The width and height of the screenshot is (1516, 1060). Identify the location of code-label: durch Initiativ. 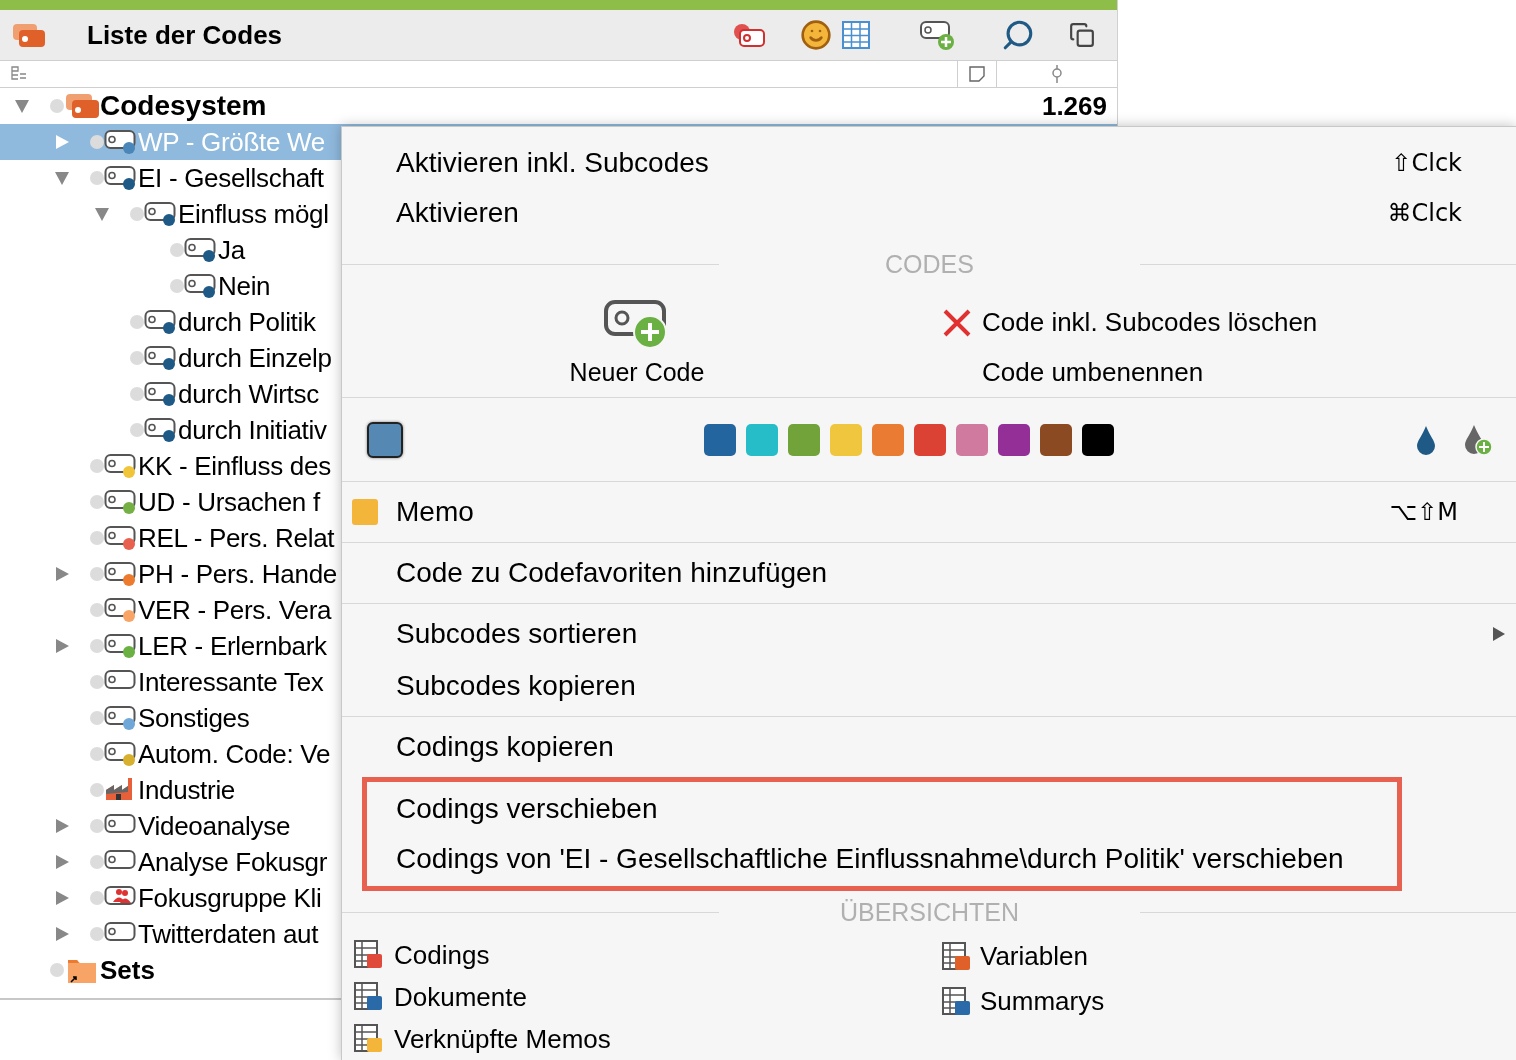
(252, 430).